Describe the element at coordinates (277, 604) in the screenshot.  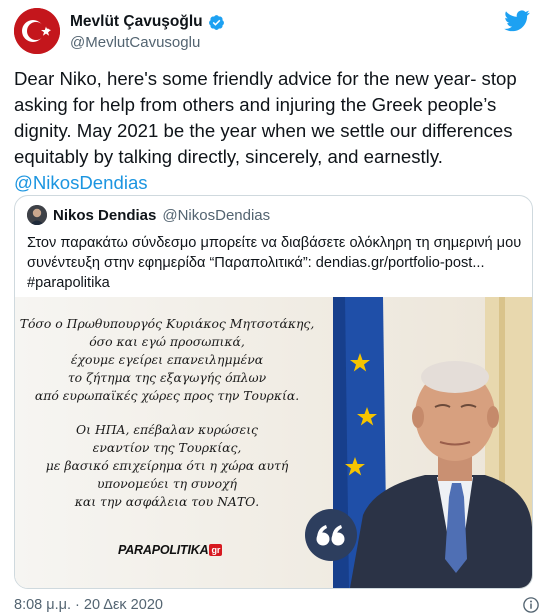
I see `tweet-footer: 8:08 μ.μ. · 20 Δεκ 2020` at that location.